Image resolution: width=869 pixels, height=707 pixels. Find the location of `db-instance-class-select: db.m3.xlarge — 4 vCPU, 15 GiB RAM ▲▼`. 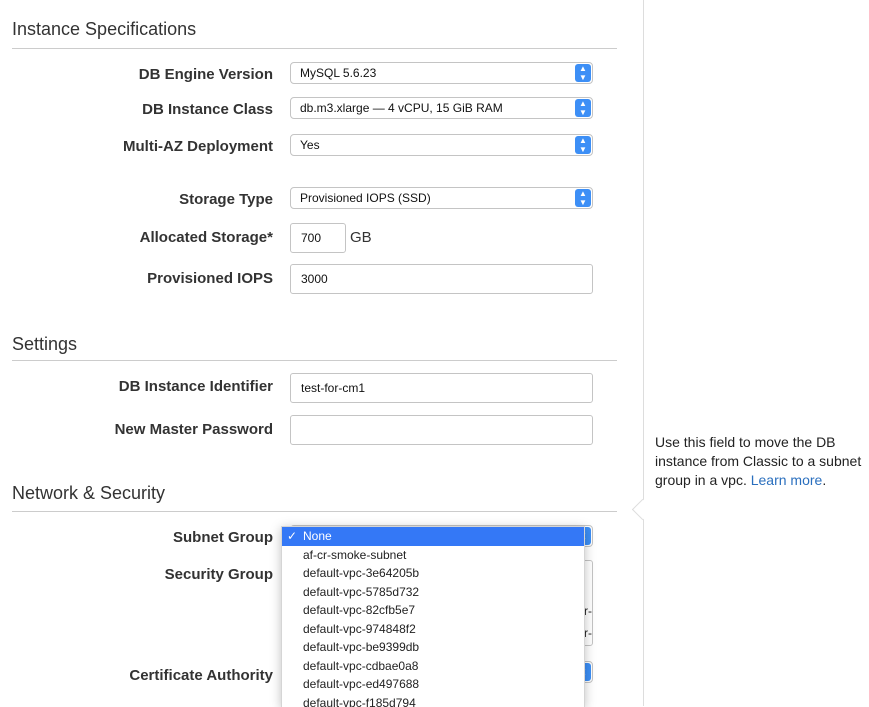

db-instance-class-select: db.m3.xlarge — 4 vCPU, 15 GiB RAM ▲▼ is located at coordinates (441, 108).